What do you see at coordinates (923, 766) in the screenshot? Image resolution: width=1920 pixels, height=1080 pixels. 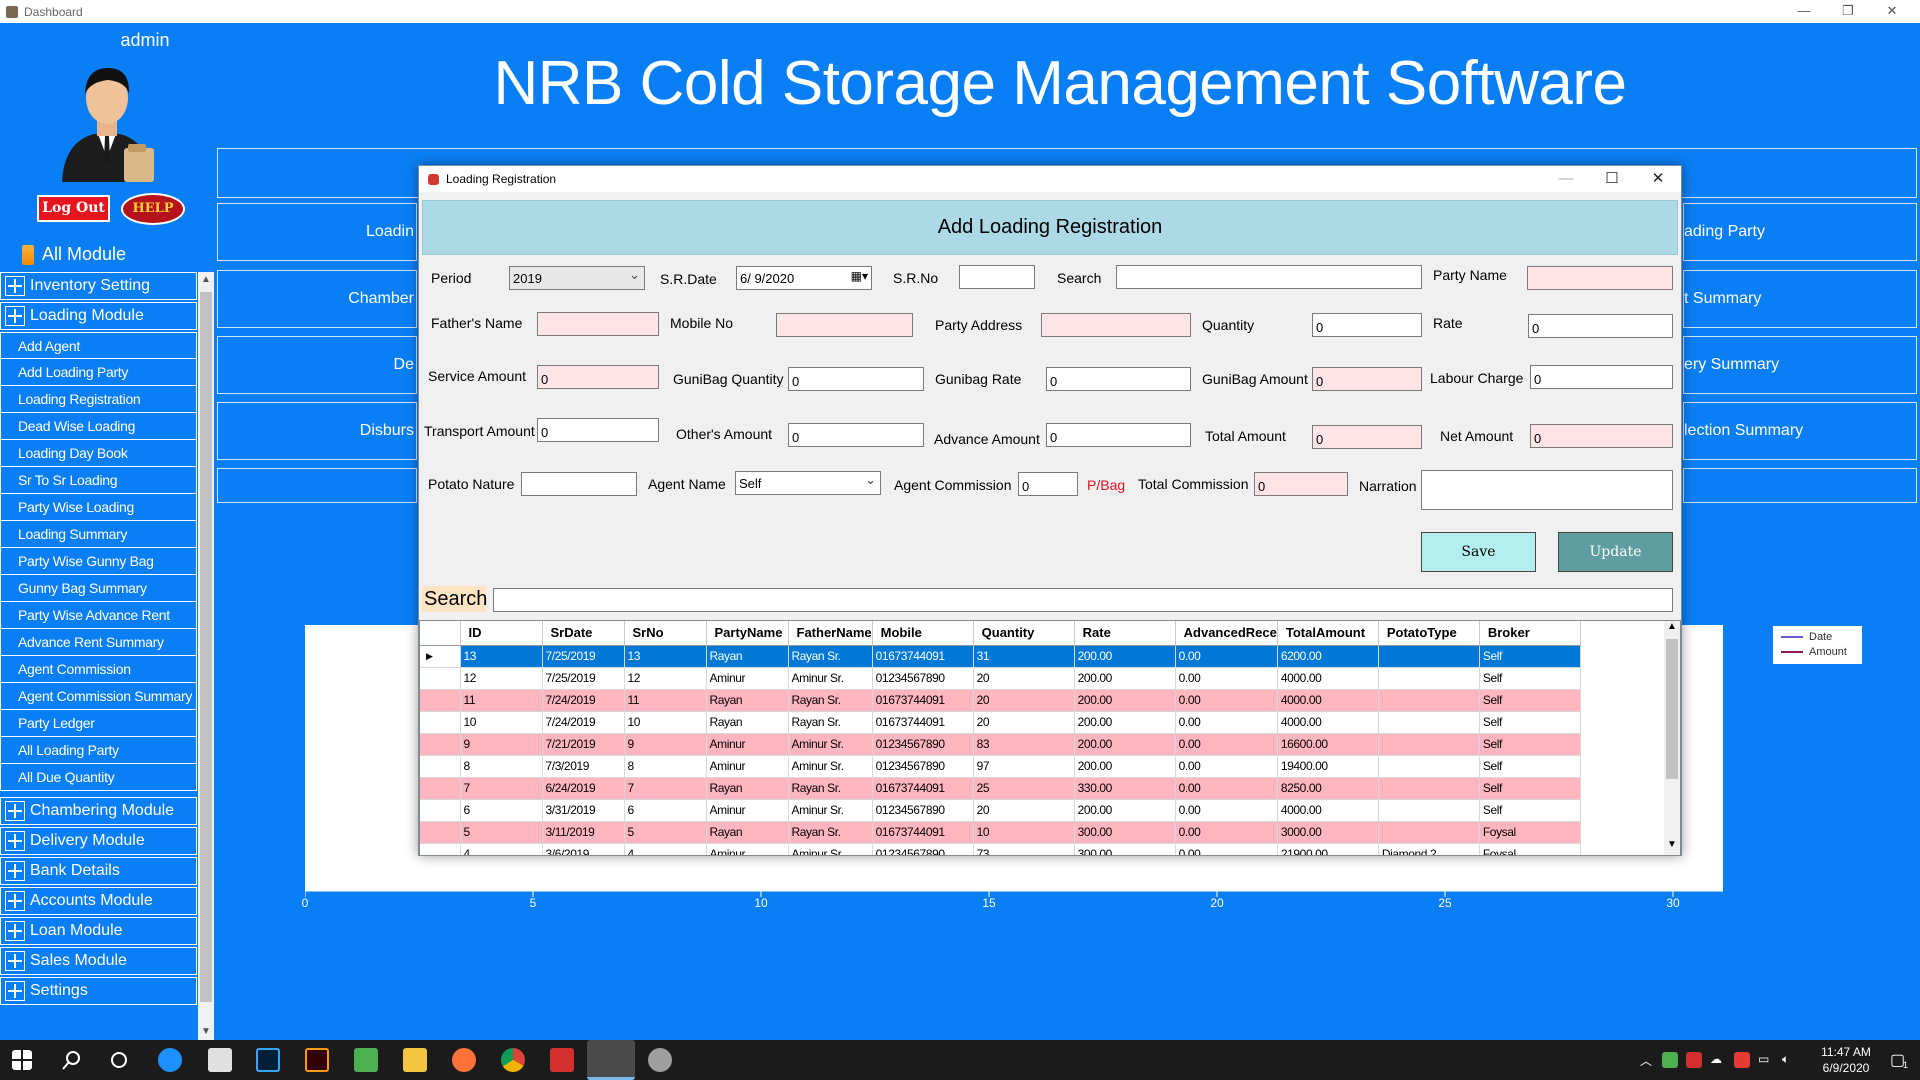 I see `grid-cell: 01234567890` at bounding box center [923, 766].